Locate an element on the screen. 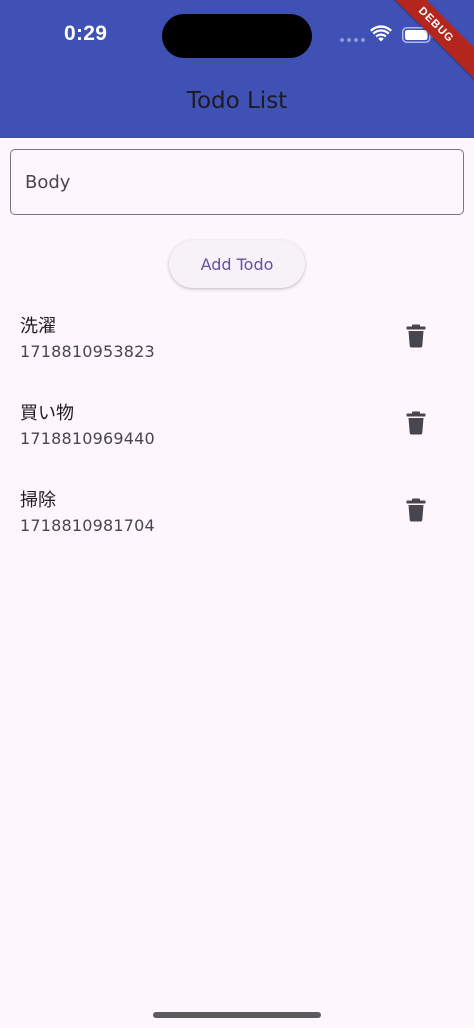 Image resolution: width=474 pixels, height=1028 pixels. todo-item: 洗濯 1718810953823 is located at coordinates (237, 345).